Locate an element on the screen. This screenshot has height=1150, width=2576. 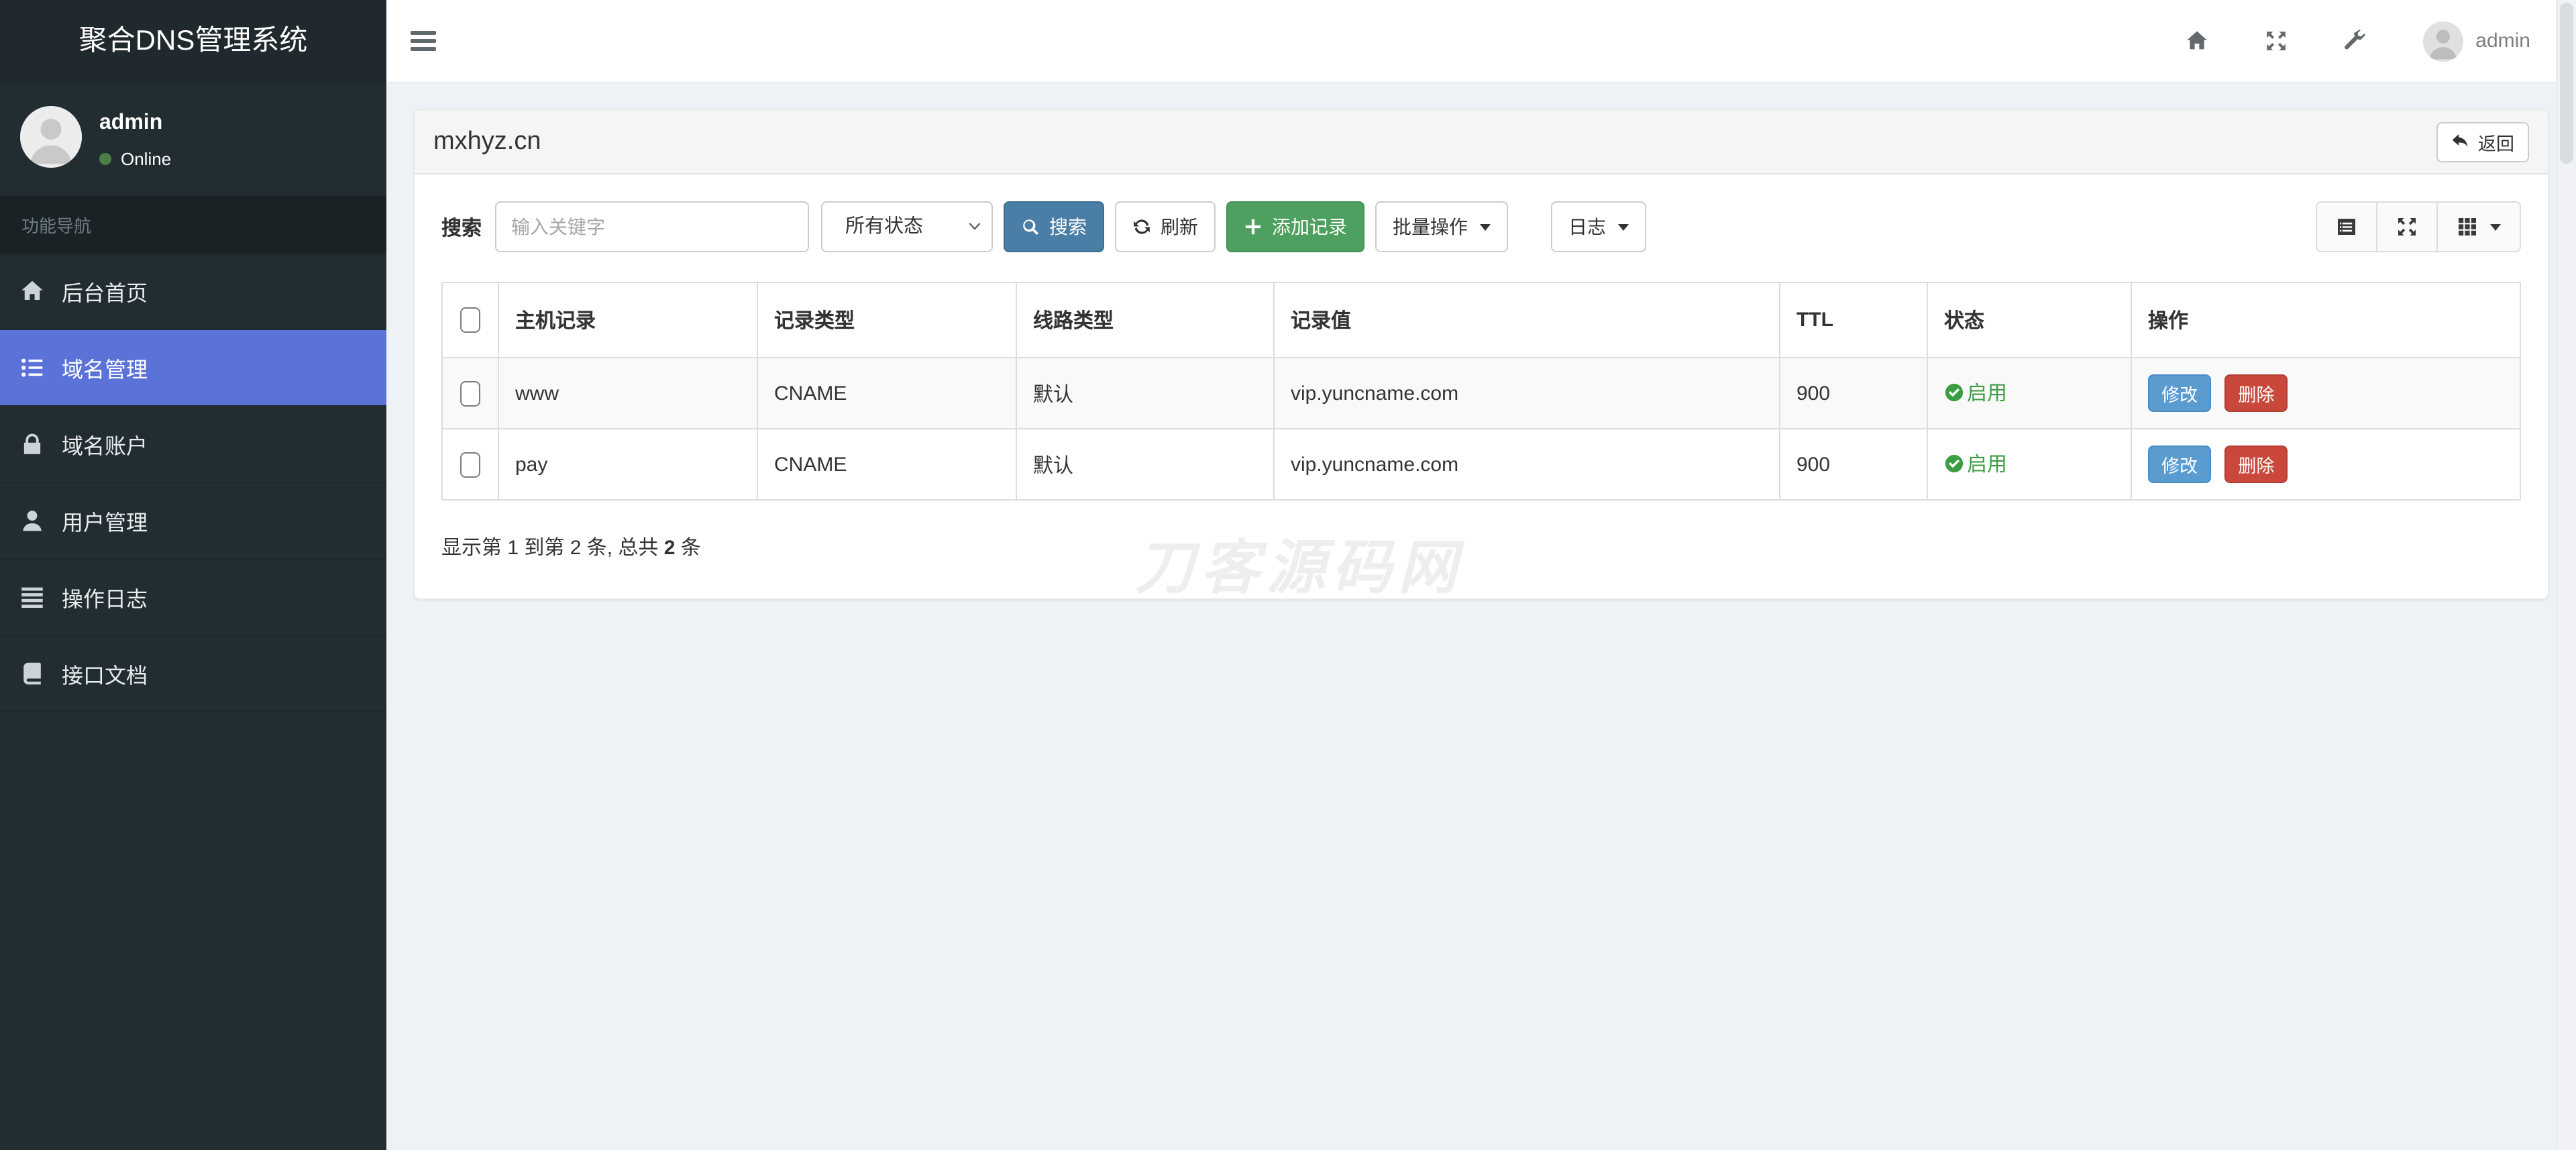
sidebar-item-用户管理: 用户管理 is located at coordinates (193, 521).